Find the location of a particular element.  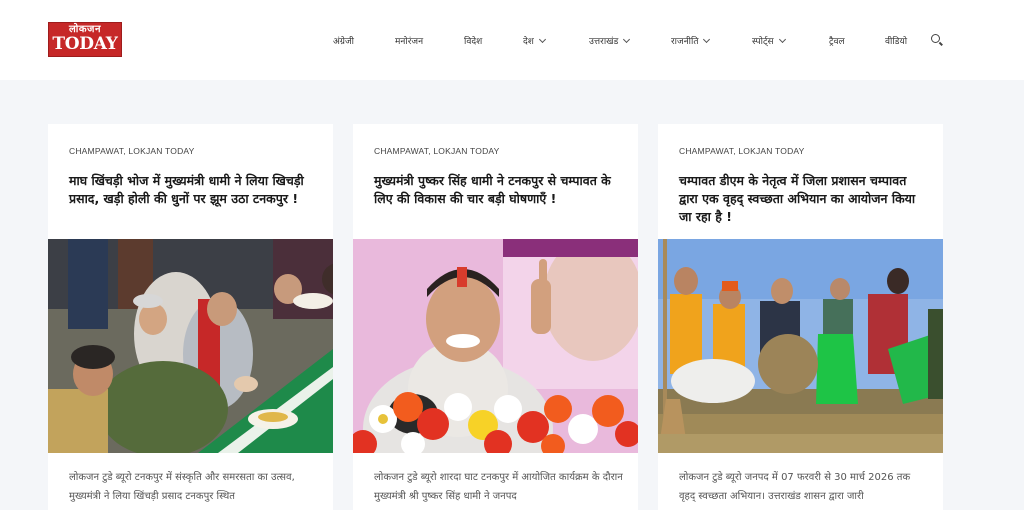

nav-label: ट्रैवल is located at coordinates (837, 42).